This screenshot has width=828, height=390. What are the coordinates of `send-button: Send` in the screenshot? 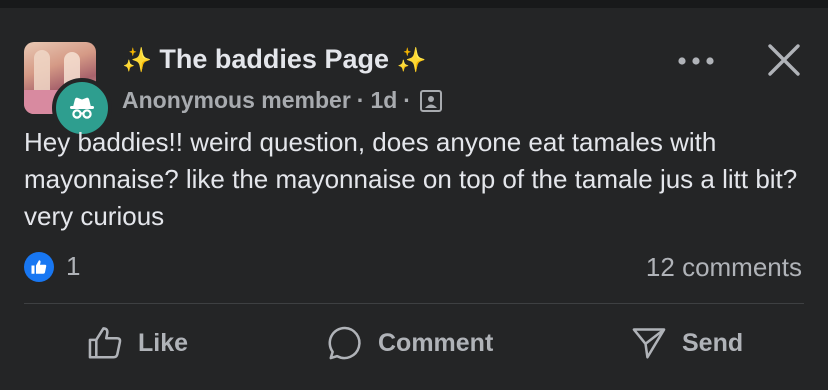 It's located at (686, 343).